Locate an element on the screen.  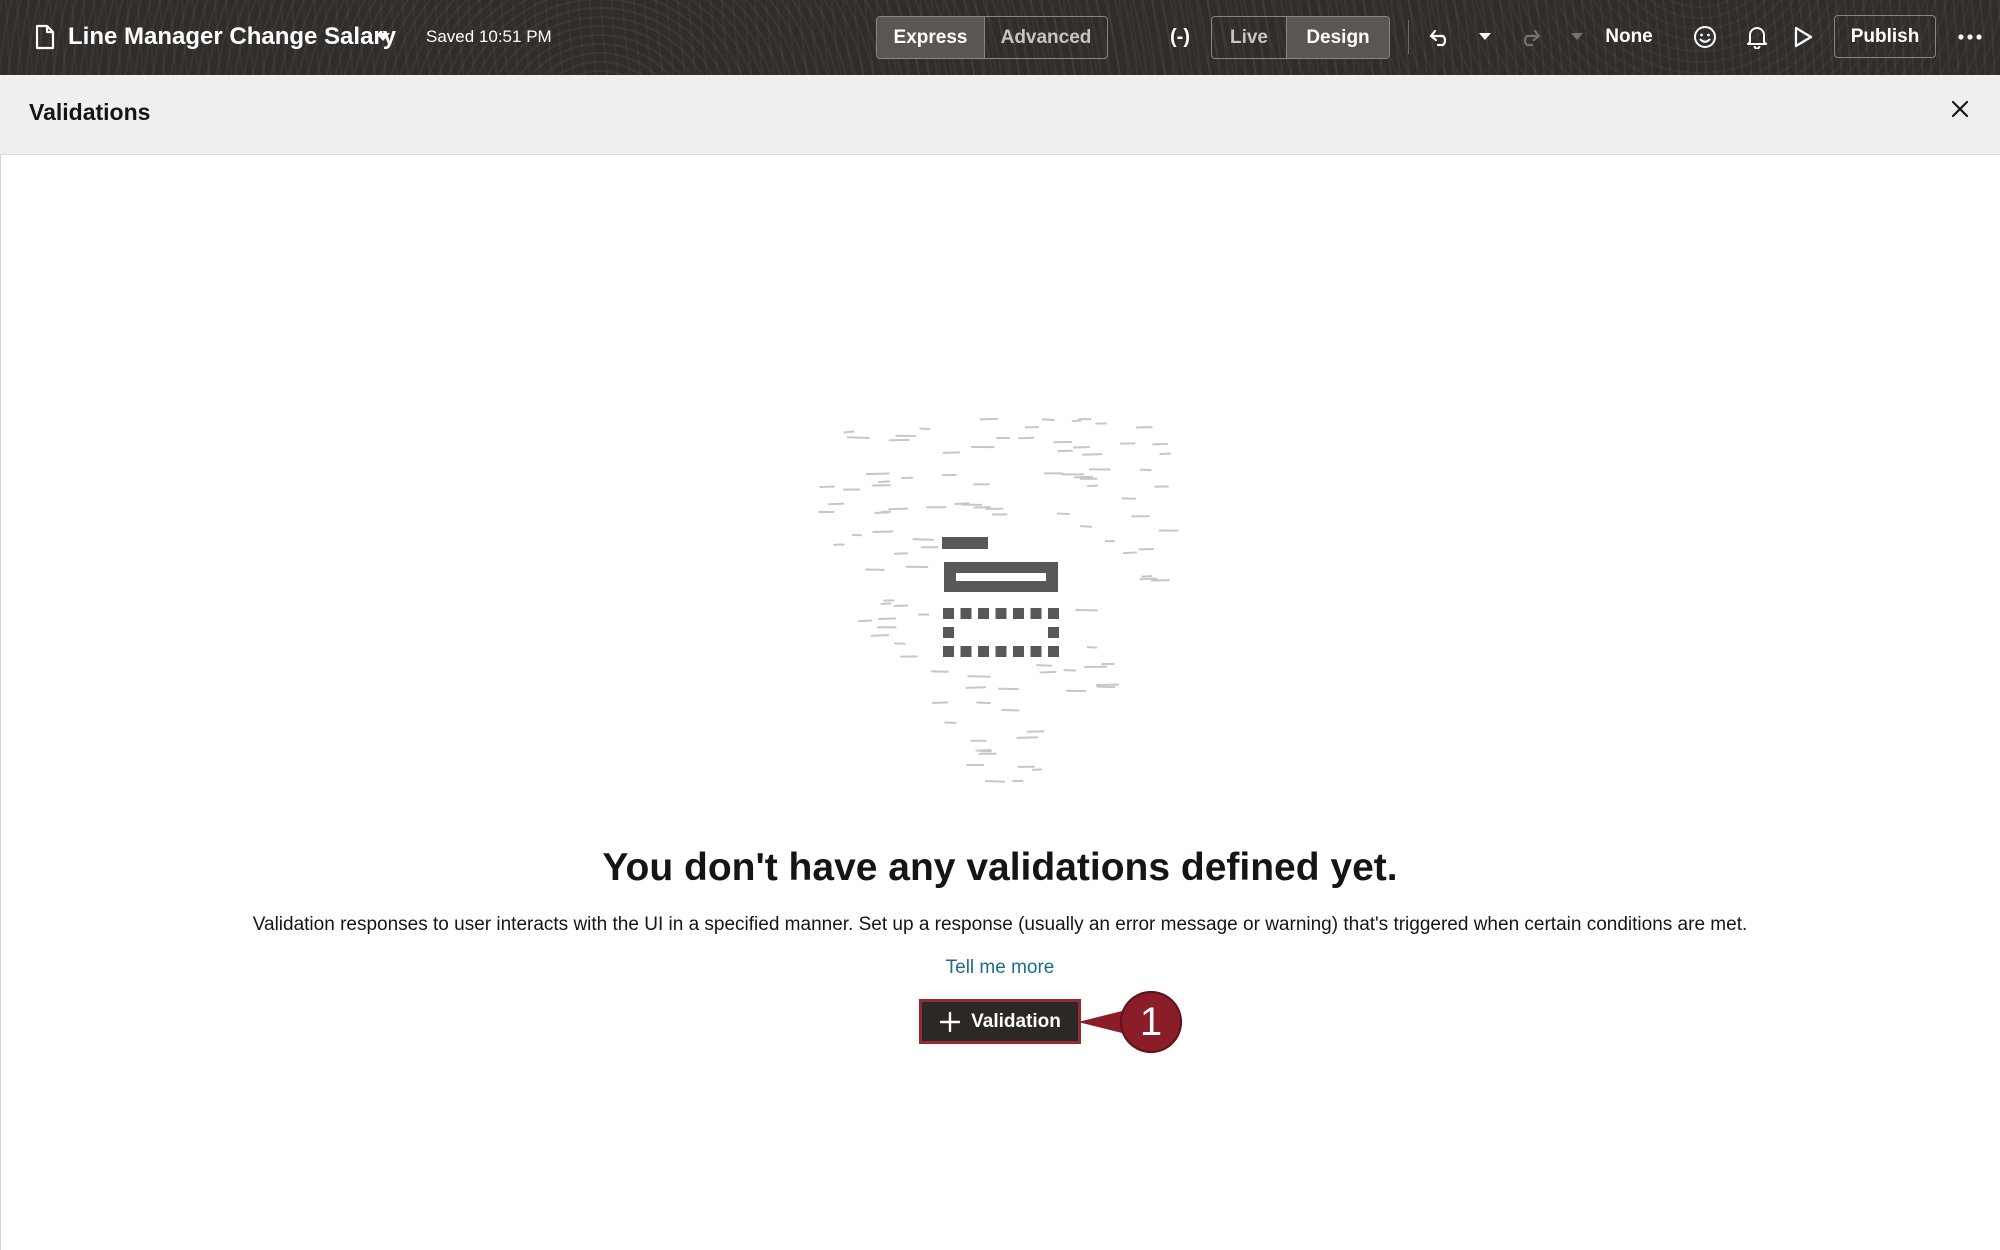
form-validation-illustration is located at coordinates (1000, 612).